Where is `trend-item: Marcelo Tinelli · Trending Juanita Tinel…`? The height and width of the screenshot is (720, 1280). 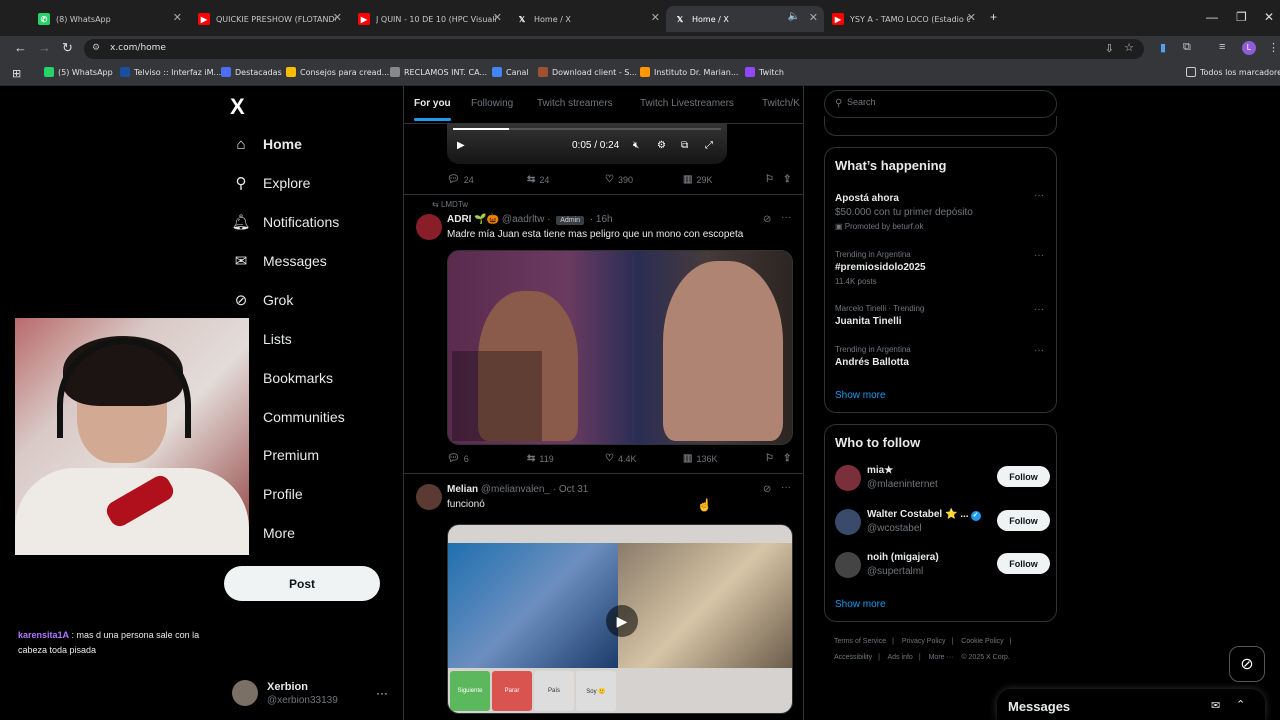 trend-item: Marcelo Tinelli · Trending Juanita Tinel… is located at coordinates (942, 315).